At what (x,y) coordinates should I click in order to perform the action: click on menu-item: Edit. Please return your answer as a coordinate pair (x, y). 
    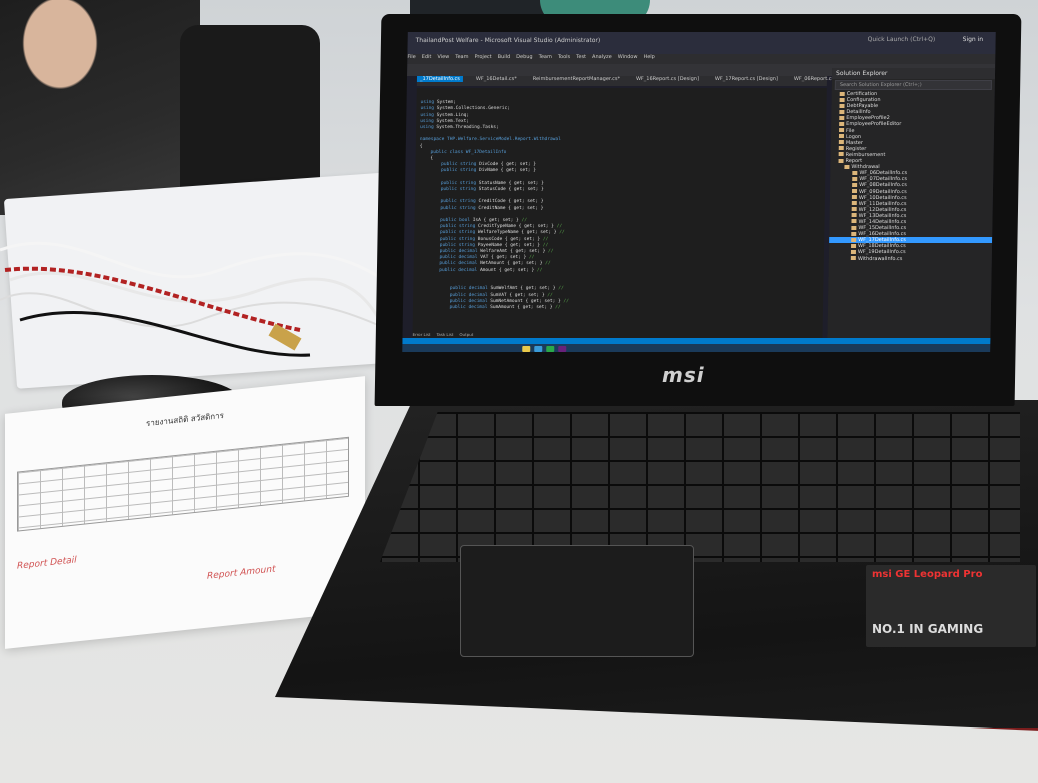
    Looking at the image, I should click on (427, 57).